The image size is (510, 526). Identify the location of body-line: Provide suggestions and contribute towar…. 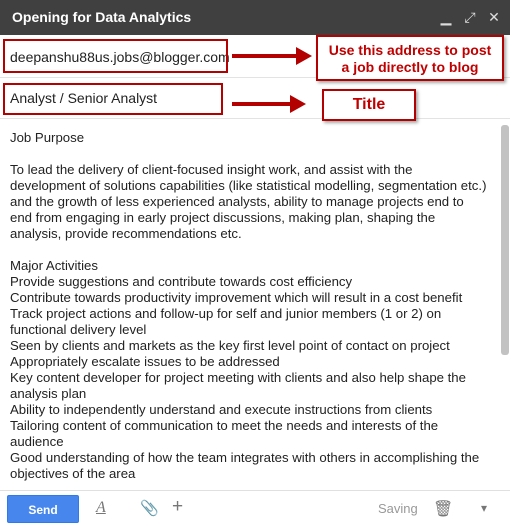
(181, 281).